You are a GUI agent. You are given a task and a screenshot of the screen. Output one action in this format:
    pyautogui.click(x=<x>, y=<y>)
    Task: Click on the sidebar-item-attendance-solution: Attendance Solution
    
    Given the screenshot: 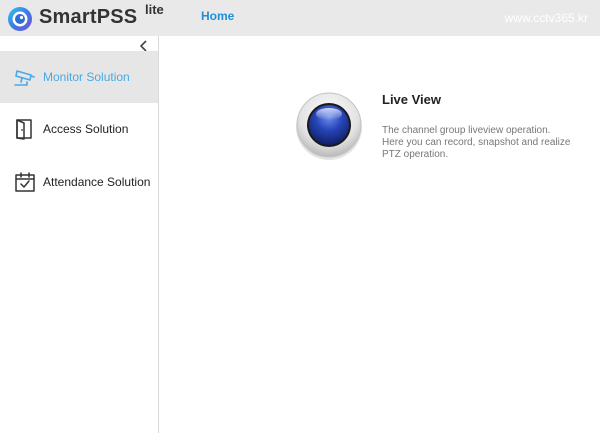 What is the action you would take?
    pyautogui.click(x=79, y=182)
    